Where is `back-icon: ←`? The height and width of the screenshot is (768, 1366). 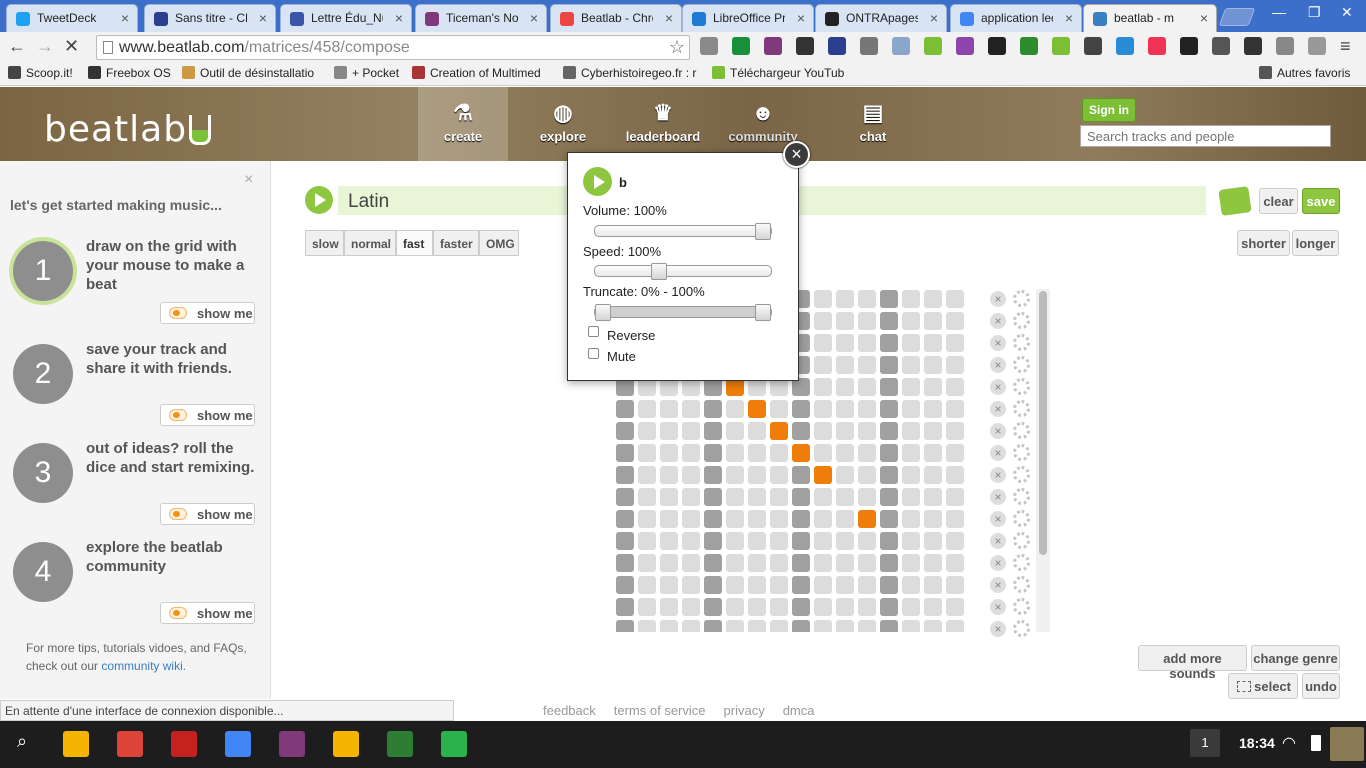 back-icon: ← is located at coordinates (17, 46).